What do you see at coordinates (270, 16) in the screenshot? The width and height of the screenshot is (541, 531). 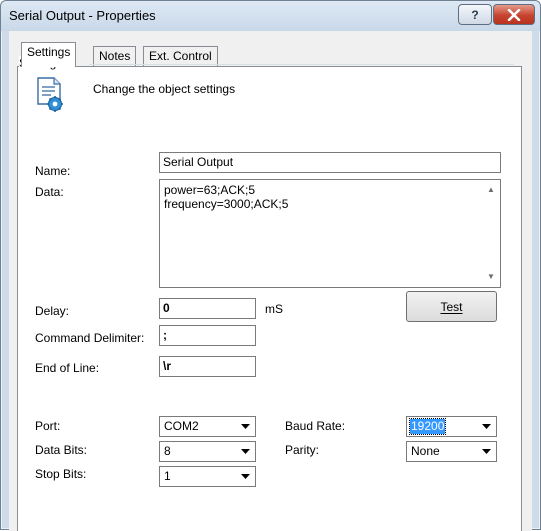 I see `title-bar: Serial Output - Properties ?` at bounding box center [270, 16].